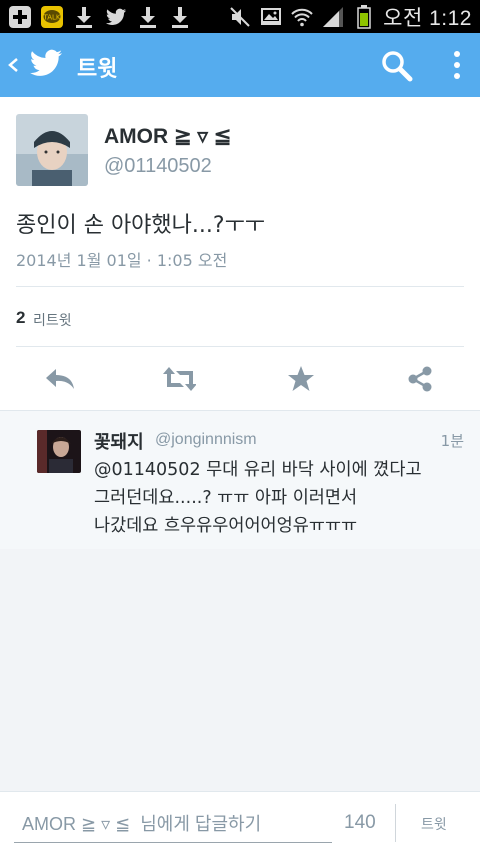 Image resolution: width=480 pixels, height=853 pixels. Describe the element at coordinates (158, 166) in the screenshot. I see `author-handle: @01140502` at that location.